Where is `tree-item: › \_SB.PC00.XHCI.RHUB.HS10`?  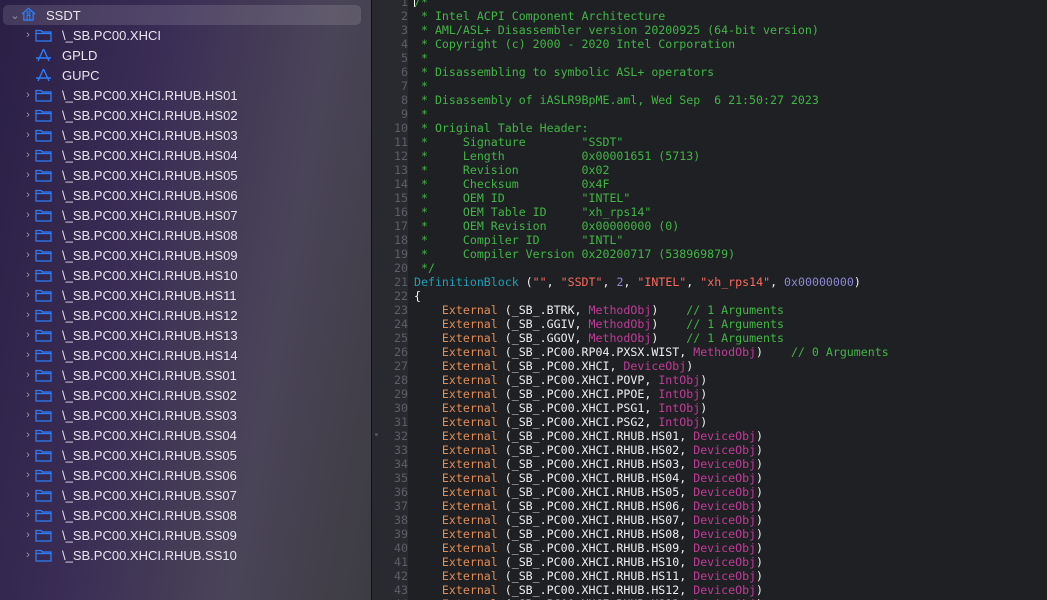
tree-item: › \_SB.PC00.XHCI.RHUB.HS10 is located at coordinates (185, 275).